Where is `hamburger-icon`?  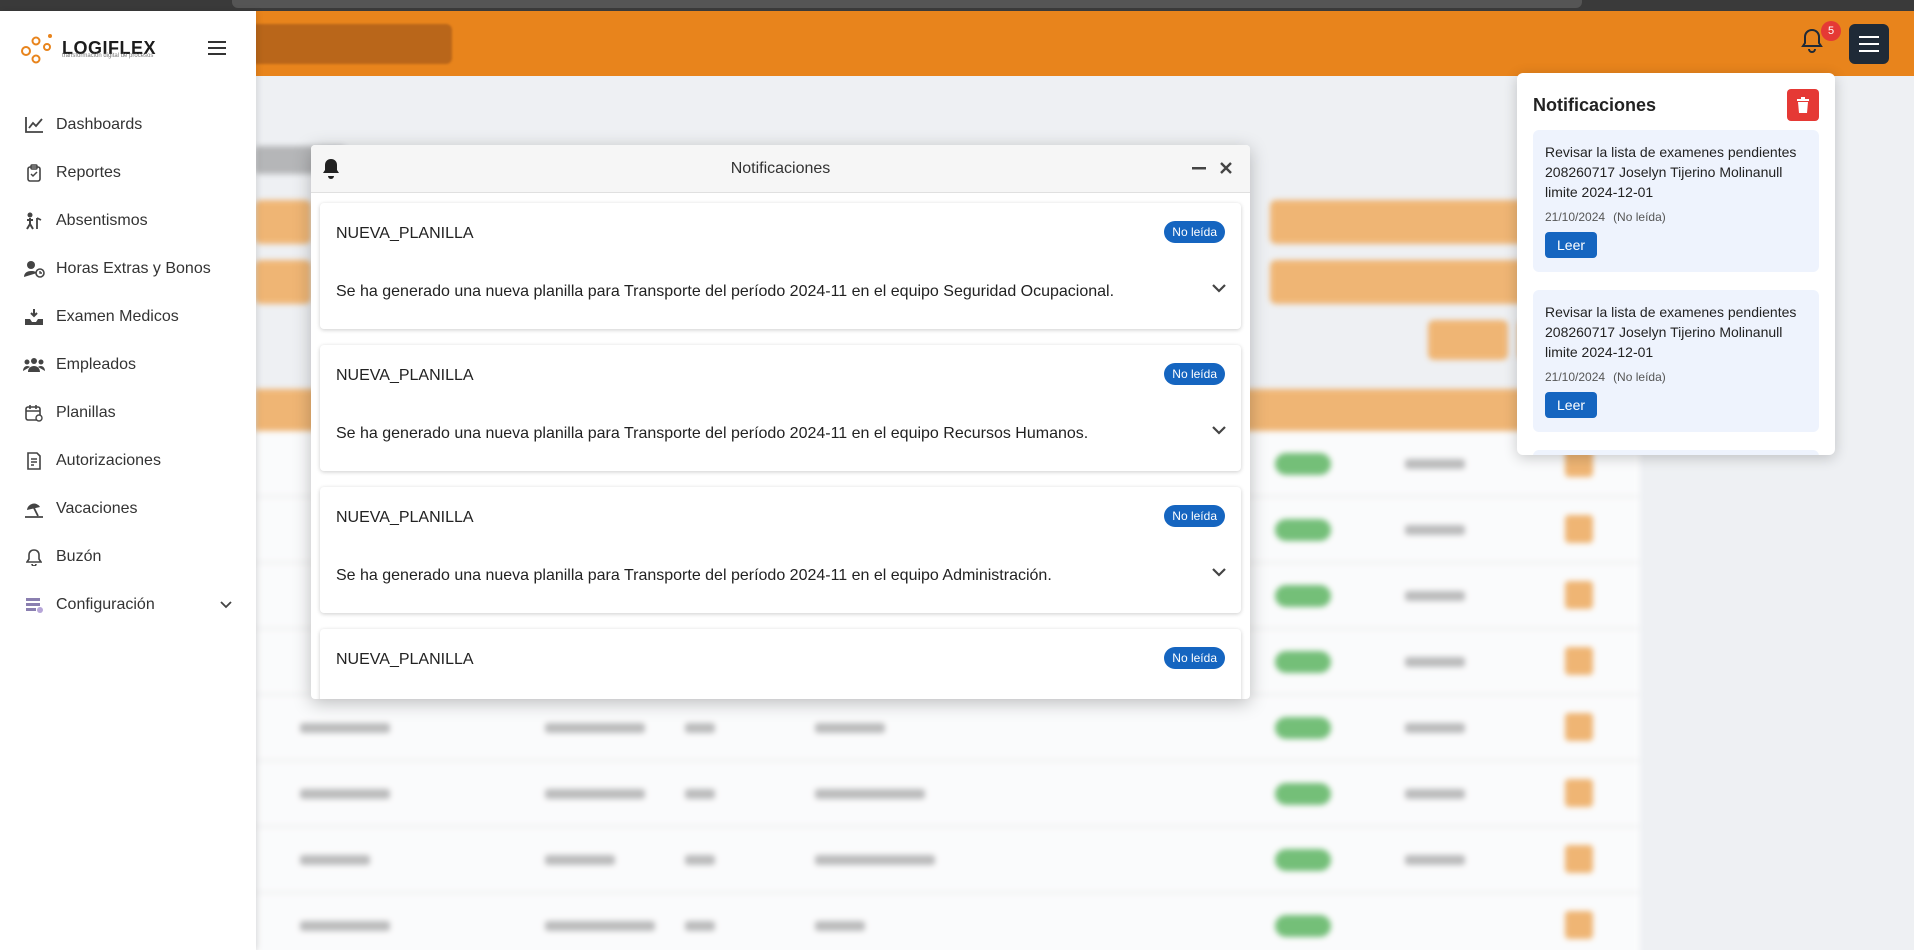
hamburger-icon is located at coordinates (217, 48).